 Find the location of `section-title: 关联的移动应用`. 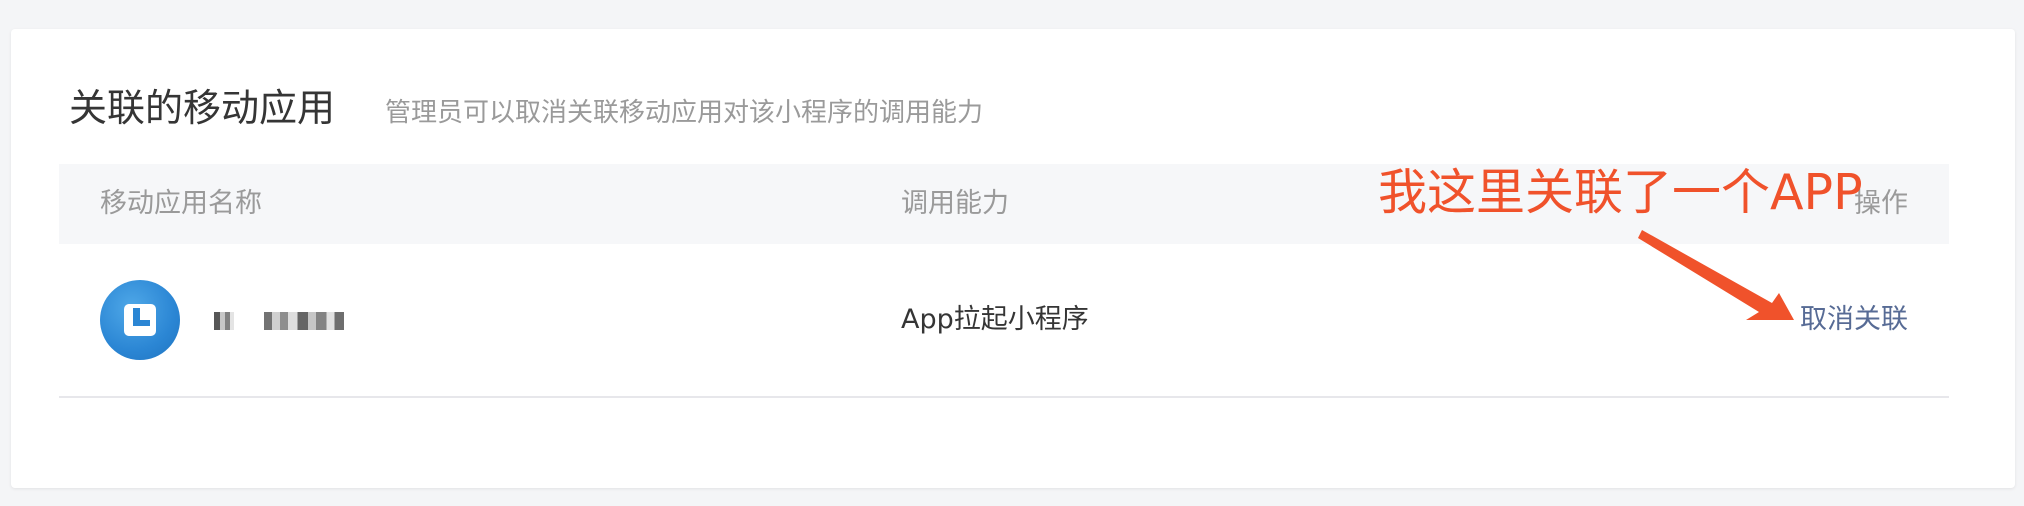

section-title: 关联的移动应用 is located at coordinates (202, 108).